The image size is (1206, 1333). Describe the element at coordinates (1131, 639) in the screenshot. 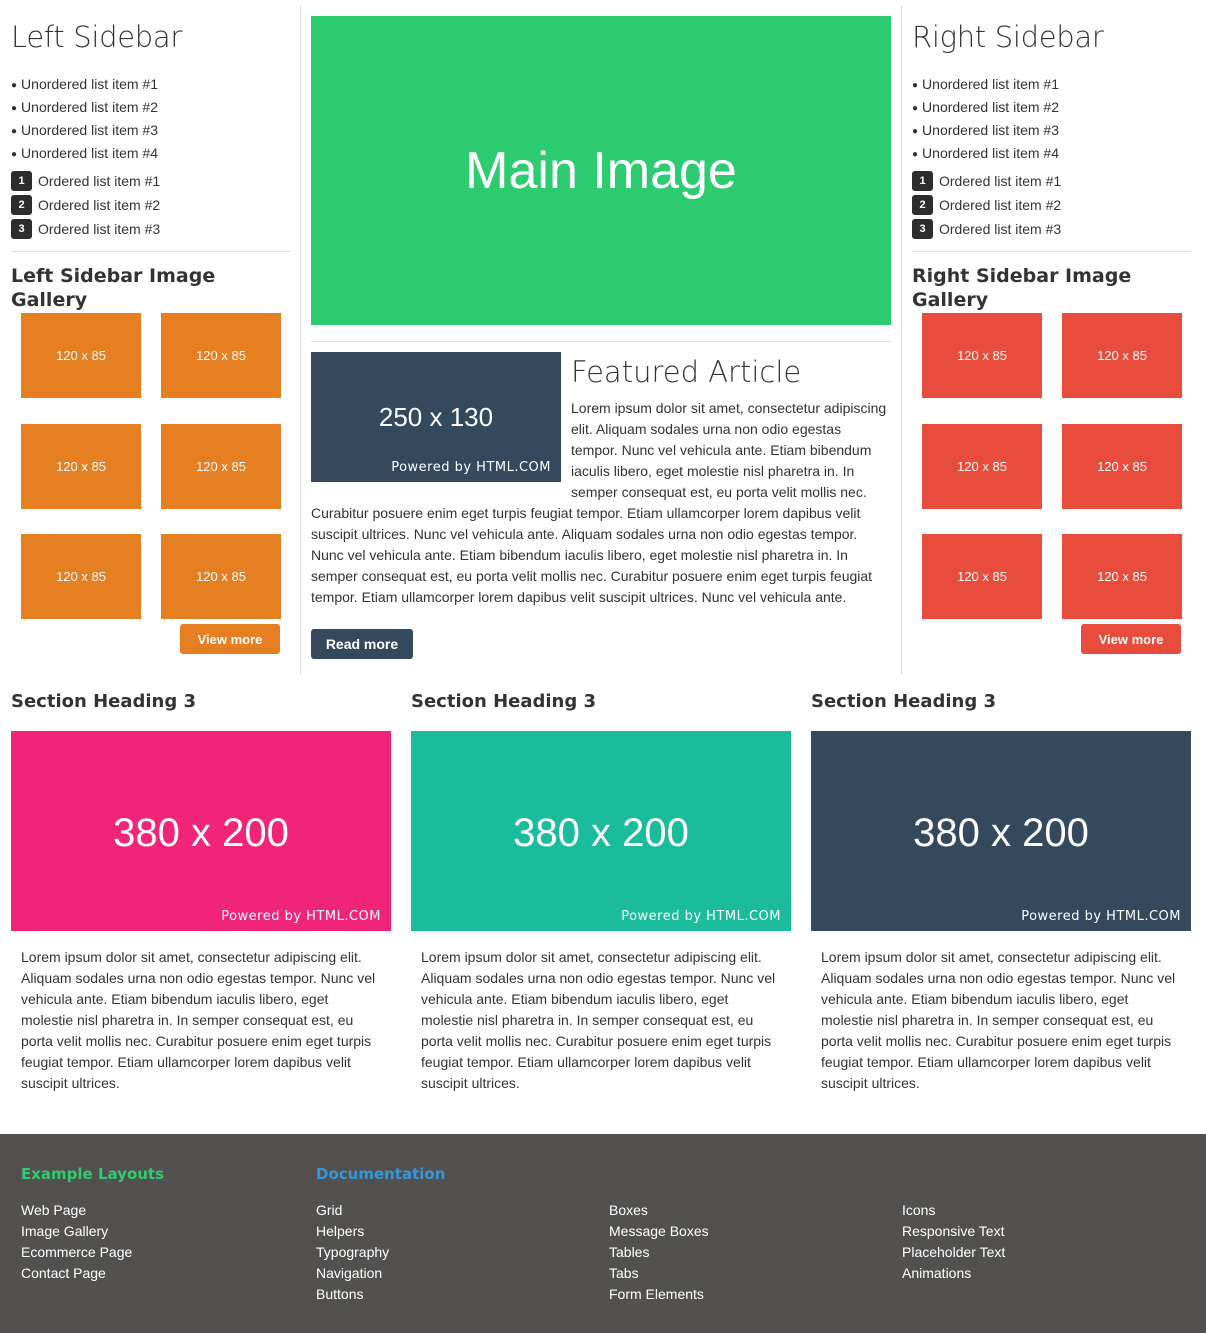

I see `right-view-more-button: View more` at that location.